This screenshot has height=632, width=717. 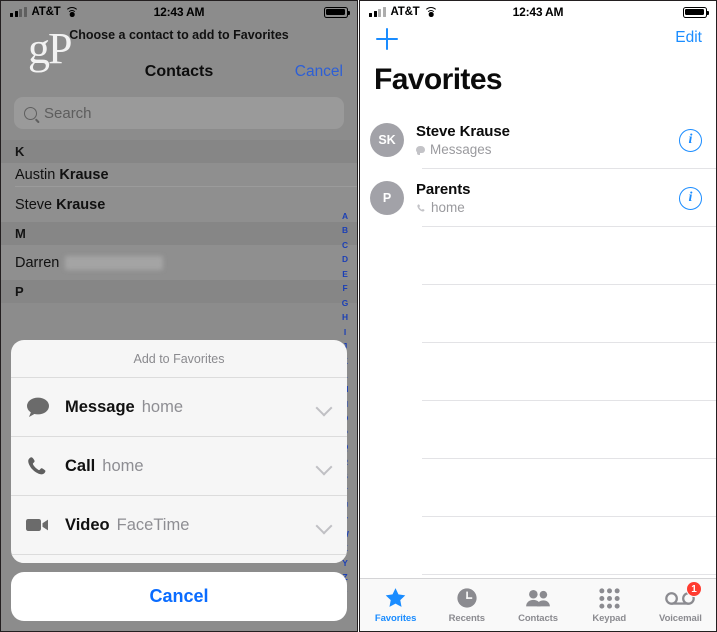 I want to click on contact-first-name: Steve, so click(x=34, y=204).